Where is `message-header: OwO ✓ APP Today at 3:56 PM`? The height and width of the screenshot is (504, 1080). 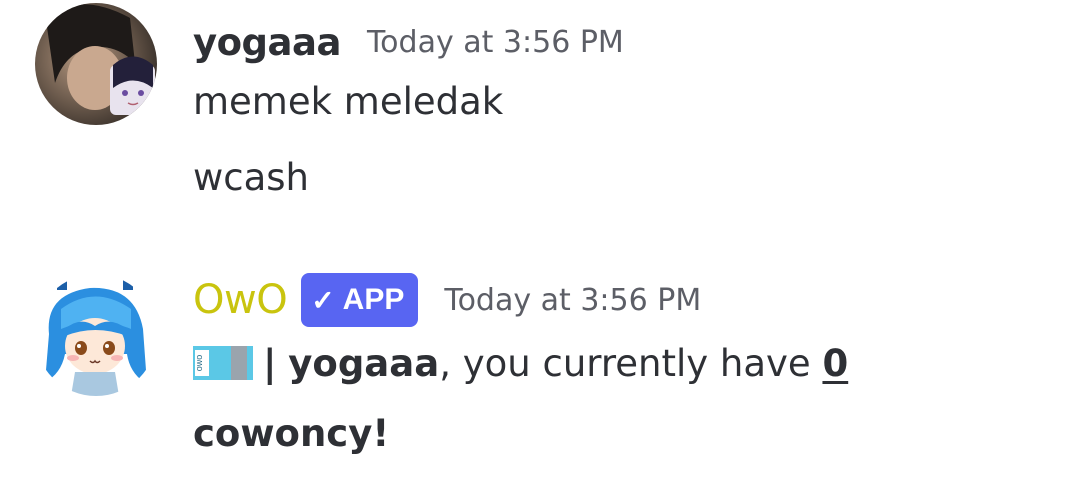
message-header: OwO ✓ APP Today at 3:56 PM is located at coordinates (447, 300).